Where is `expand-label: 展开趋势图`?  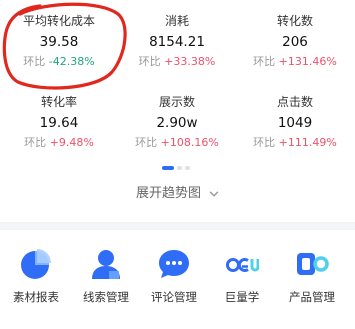 expand-label: 展开趋势图 is located at coordinates (168, 193).